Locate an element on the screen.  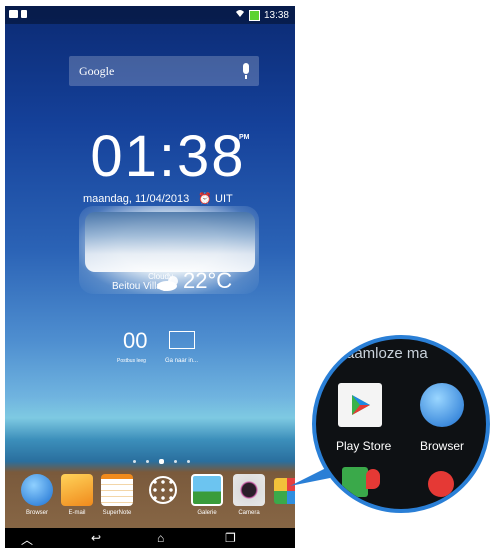
all-apps-button is located at coordinates (163, 496).